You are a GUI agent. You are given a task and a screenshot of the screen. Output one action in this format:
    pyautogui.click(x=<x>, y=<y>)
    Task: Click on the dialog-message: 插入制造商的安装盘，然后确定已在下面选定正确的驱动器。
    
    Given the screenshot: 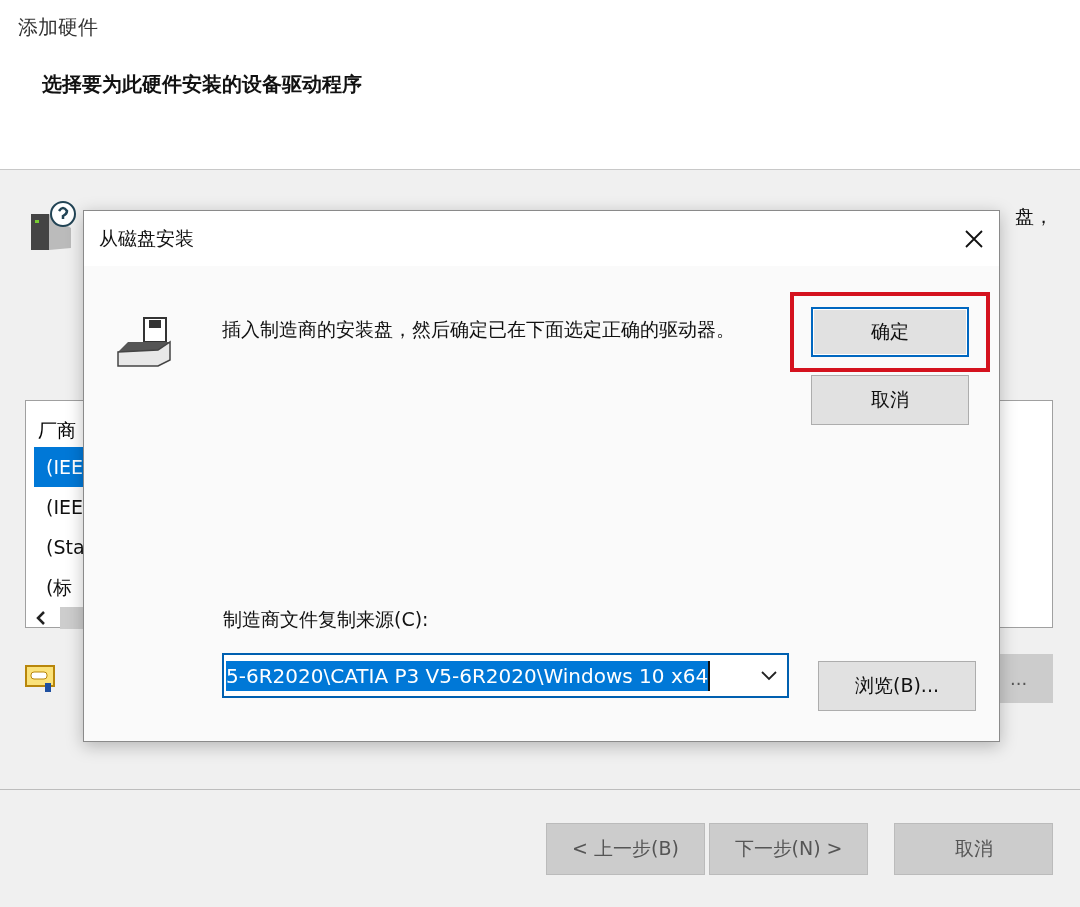 What is the action you would take?
    pyautogui.click(x=479, y=329)
    